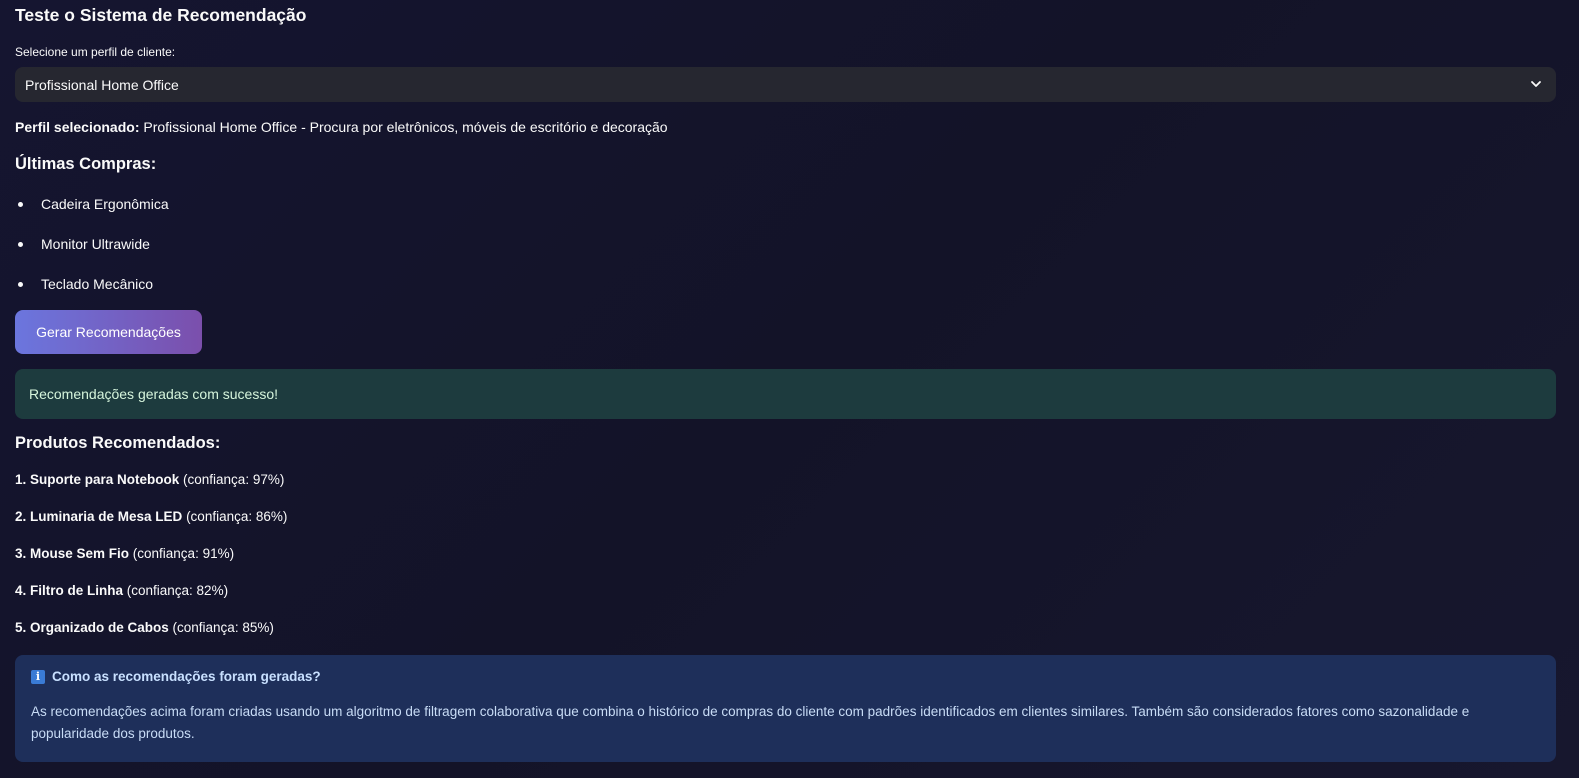 The width and height of the screenshot is (1579, 778). Describe the element at coordinates (92, 215) in the screenshot. I see `list-item: Cadeira Ergonômica` at that location.